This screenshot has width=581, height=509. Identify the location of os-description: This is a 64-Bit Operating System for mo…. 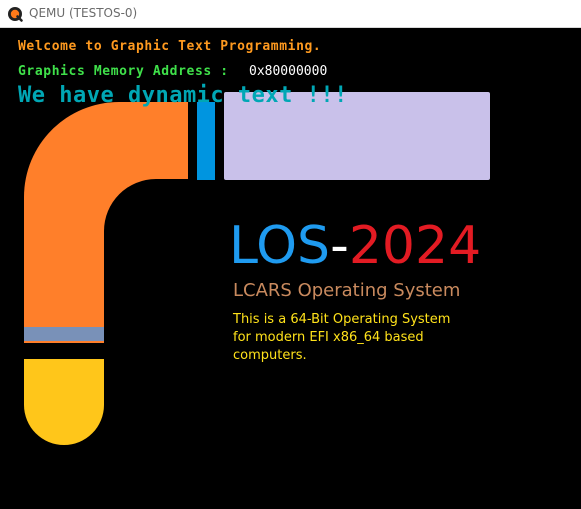
(353, 338).